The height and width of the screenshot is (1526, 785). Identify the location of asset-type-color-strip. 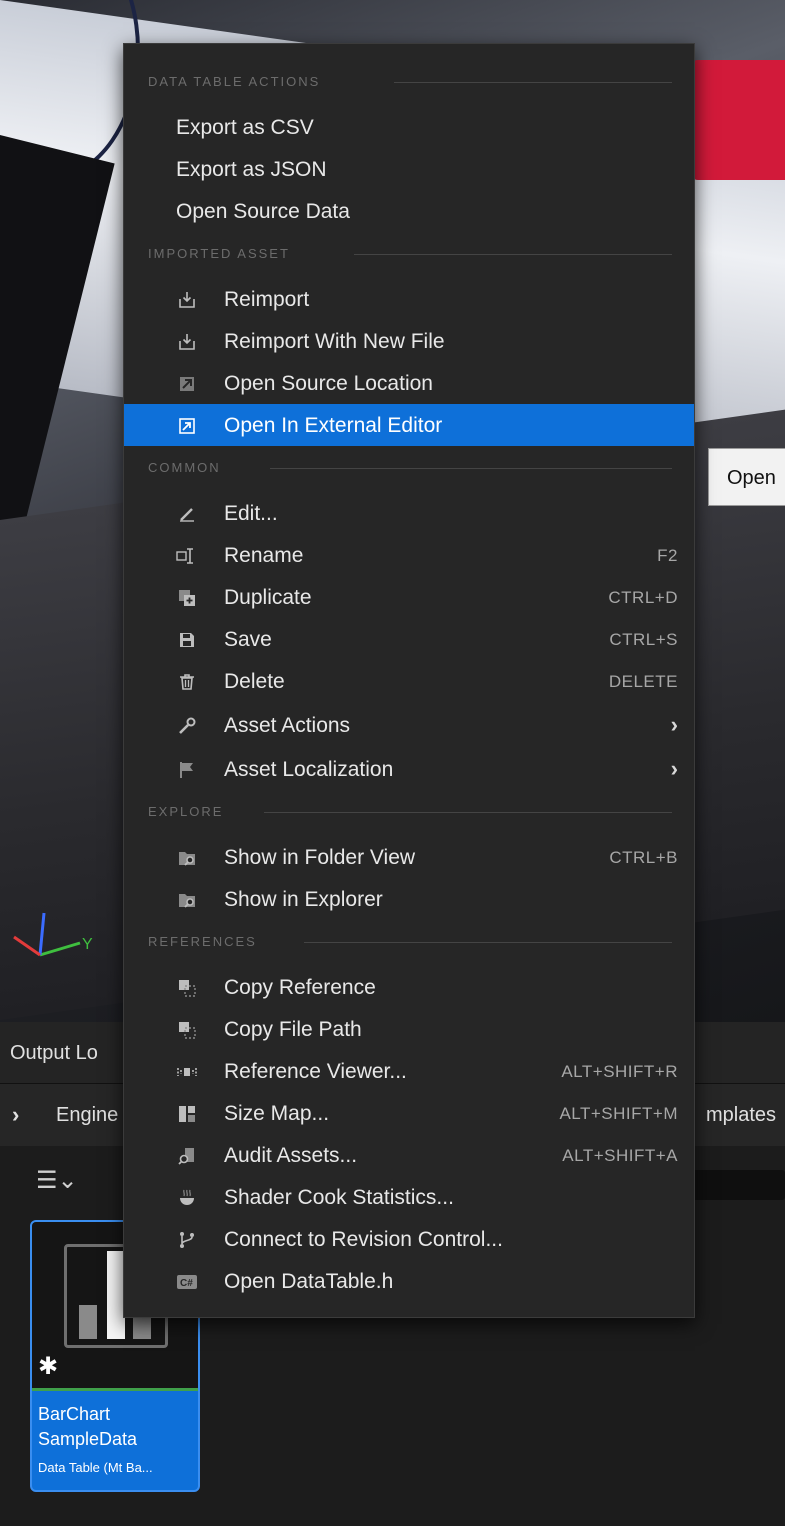
(115, 1389).